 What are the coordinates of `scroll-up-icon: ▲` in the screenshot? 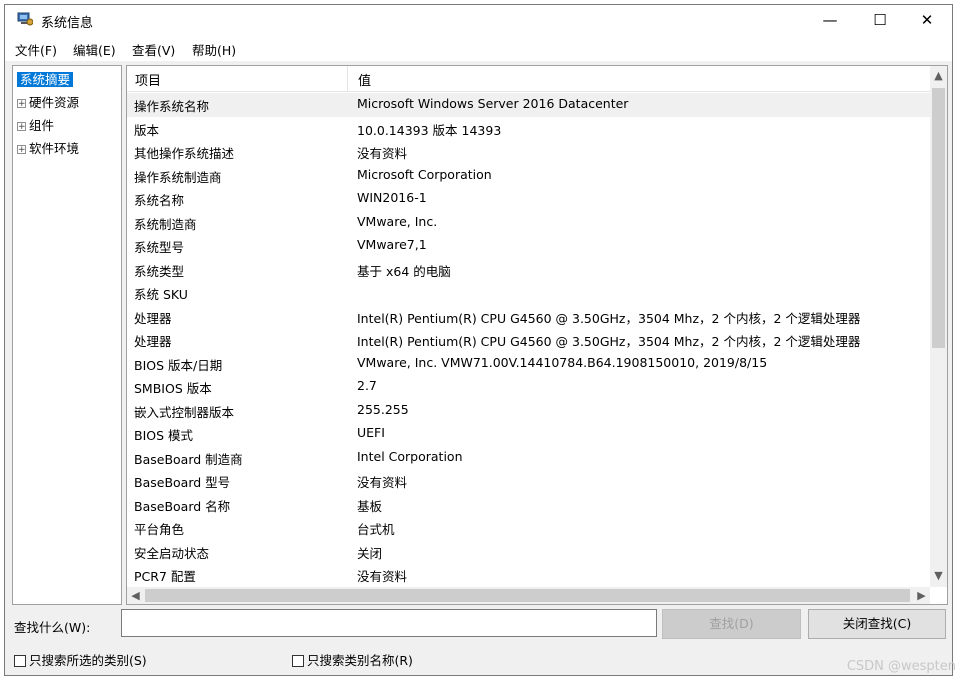 It's located at (938, 75).